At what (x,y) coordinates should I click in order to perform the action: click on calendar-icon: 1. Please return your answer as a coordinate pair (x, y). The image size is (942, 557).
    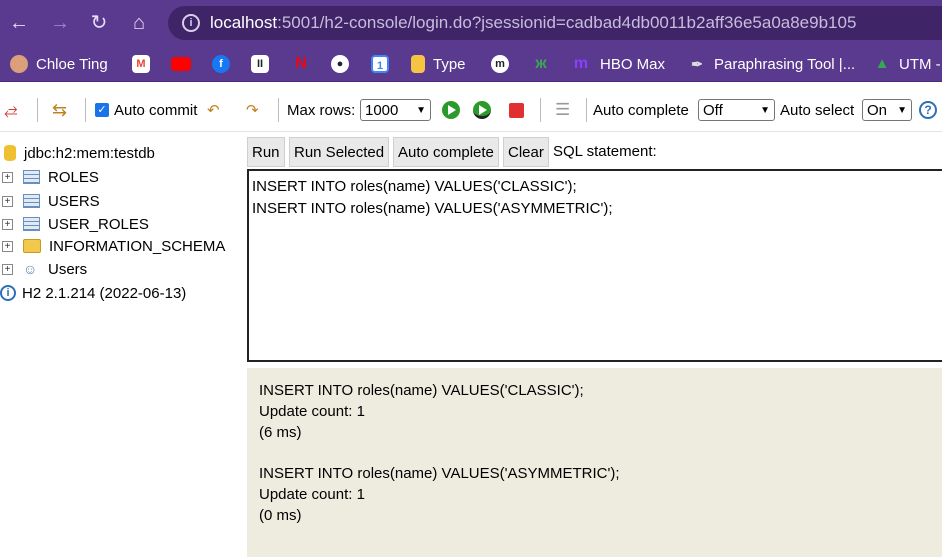
    Looking at the image, I should click on (380, 64).